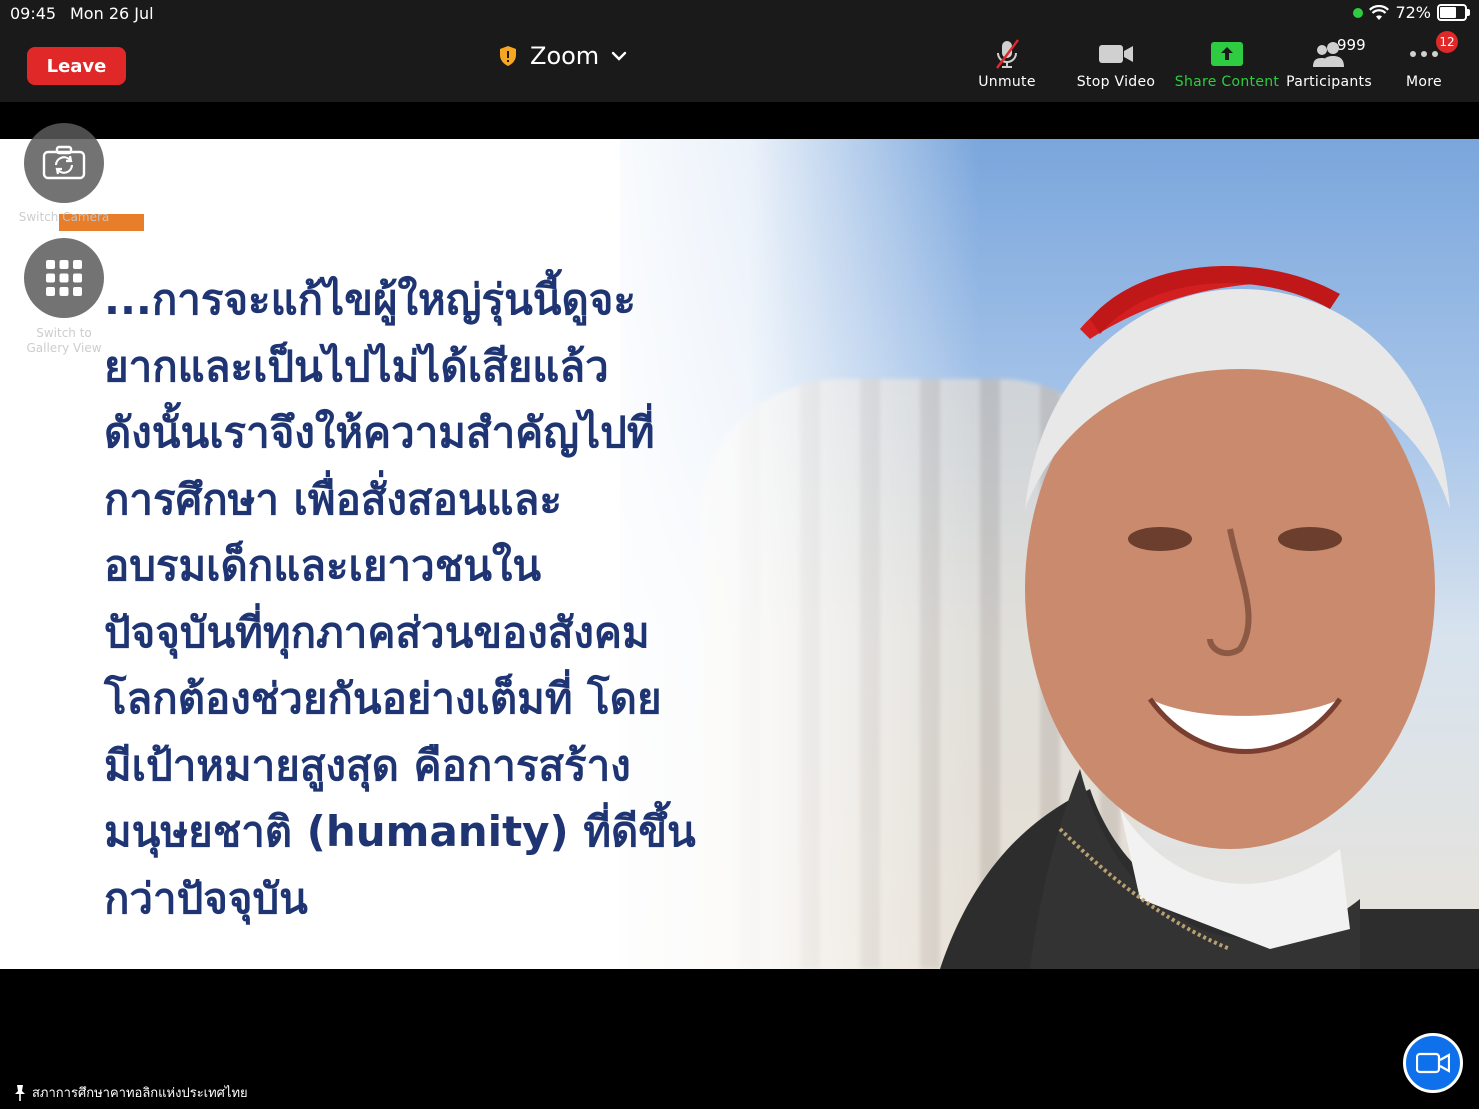  What do you see at coordinates (1116, 82) in the screenshot?
I see `stop-video-label: Stop Video` at bounding box center [1116, 82].